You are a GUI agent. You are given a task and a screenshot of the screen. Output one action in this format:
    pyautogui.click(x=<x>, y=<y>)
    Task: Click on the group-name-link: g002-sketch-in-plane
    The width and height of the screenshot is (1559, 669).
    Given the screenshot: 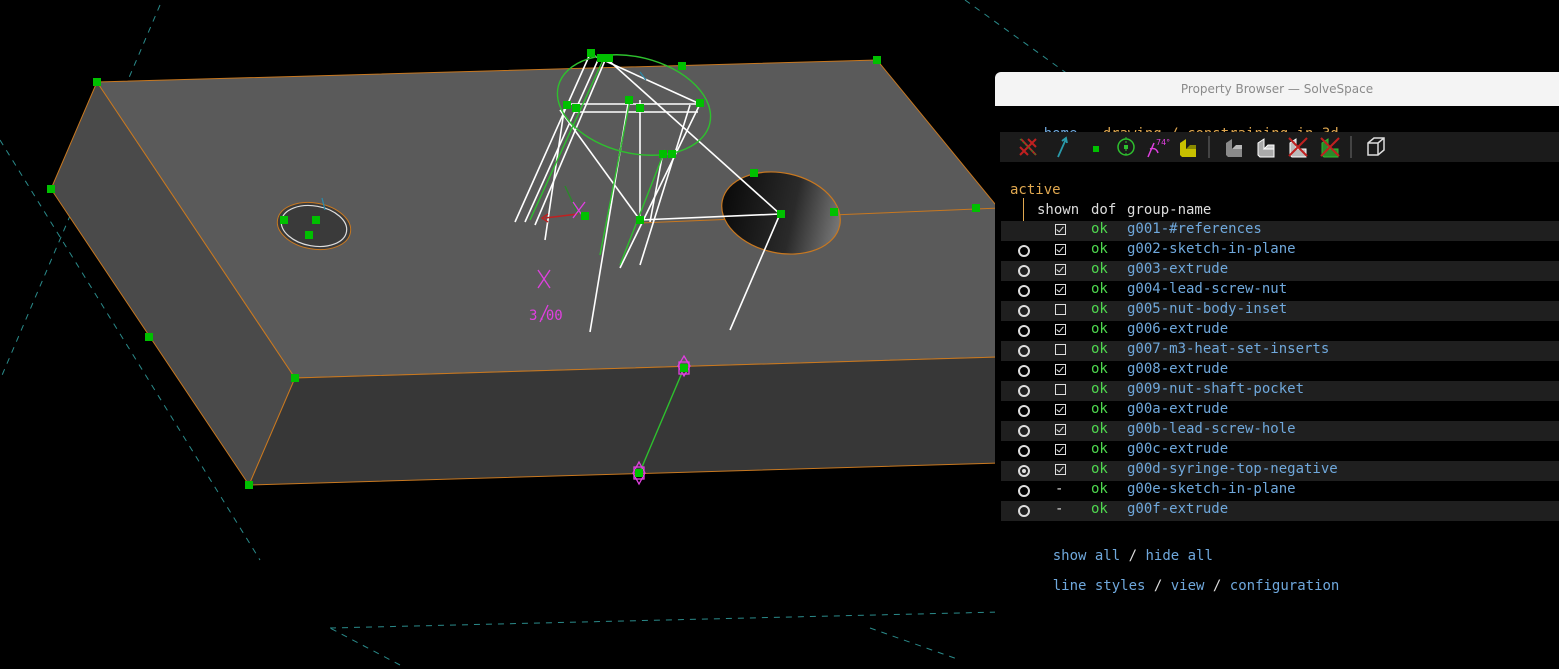 What is the action you would take?
    pyautogui.click(x=1211, y=249)
    